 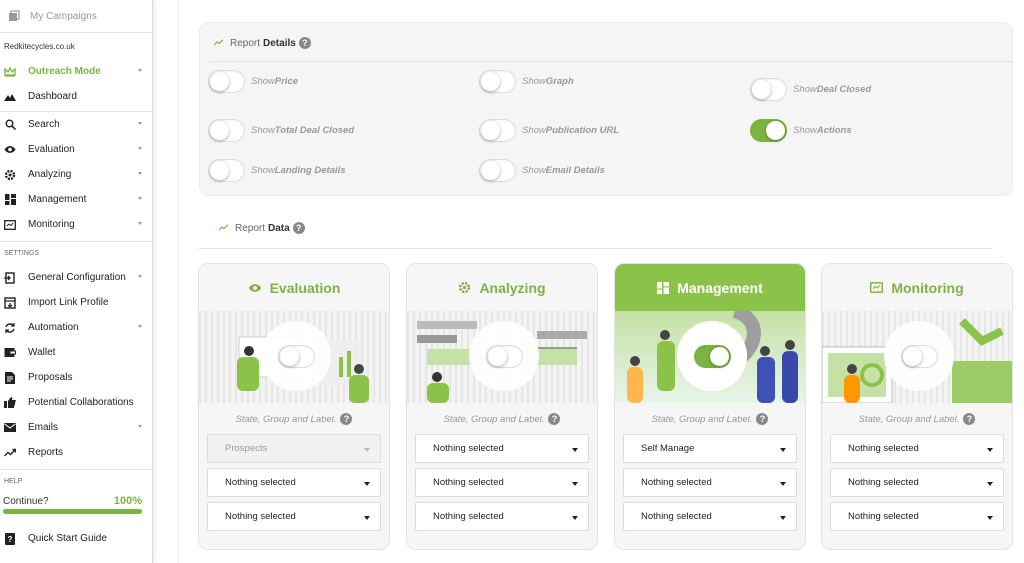 I want to click on sidebar-item-monitoring: Monitoring, so click(x=76, y=224).